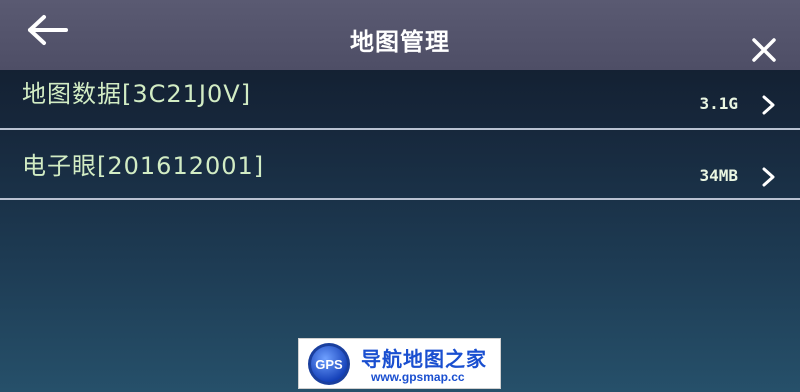 This screenshot has height=392, width=800. I want to click on watermark: GPS 导航地图之家 www.gpsmap.cc, so click(399, 363).